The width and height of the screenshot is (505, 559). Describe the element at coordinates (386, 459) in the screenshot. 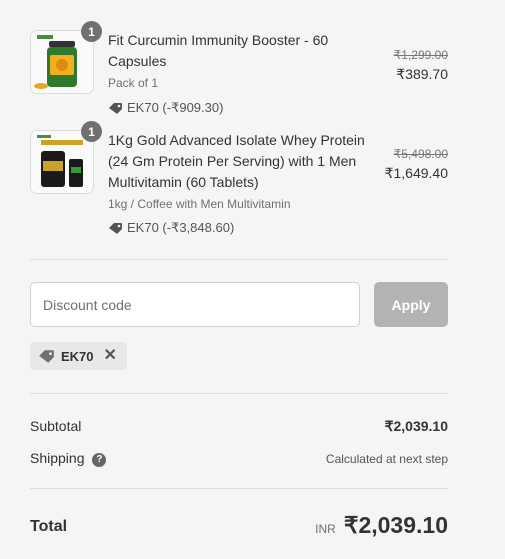

I see `shipping-value: Calculated at next step` at that location.